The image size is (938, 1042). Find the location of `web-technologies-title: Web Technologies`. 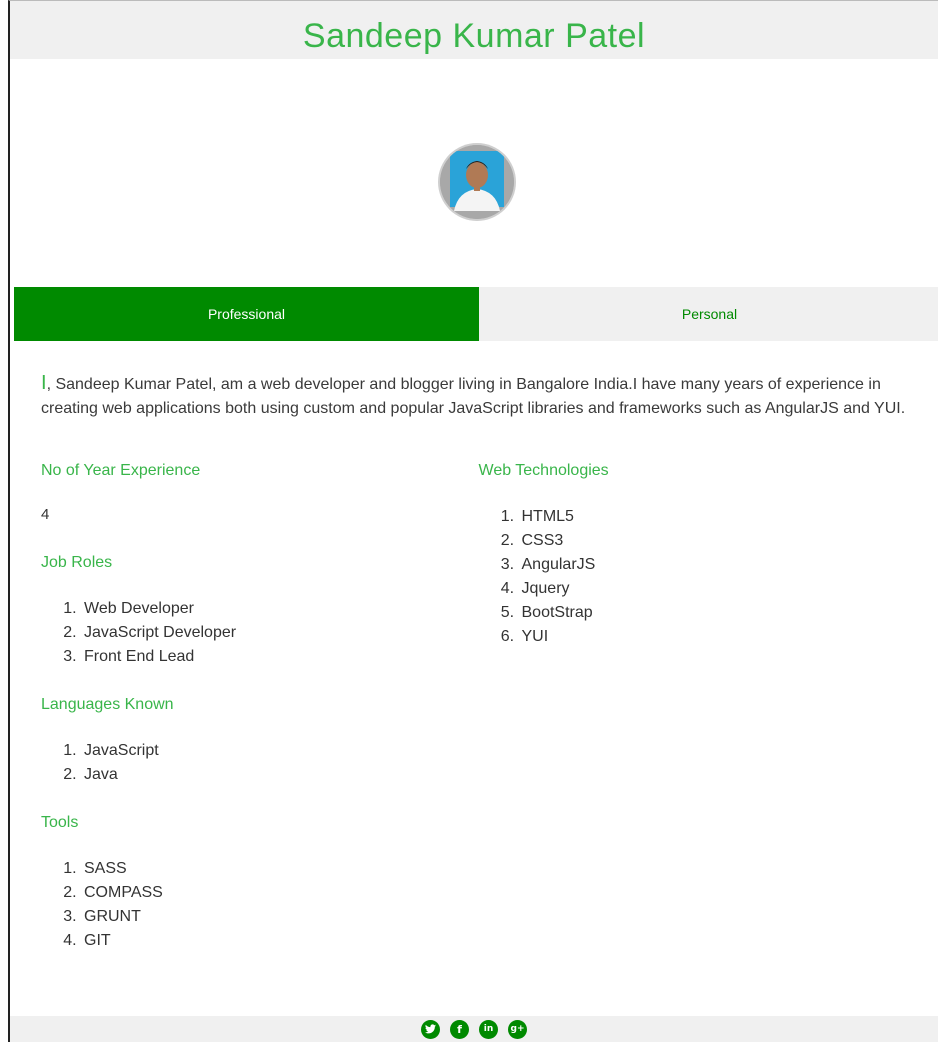

web-technologies-title: Web Technologies is located at coordinates (543, 470).